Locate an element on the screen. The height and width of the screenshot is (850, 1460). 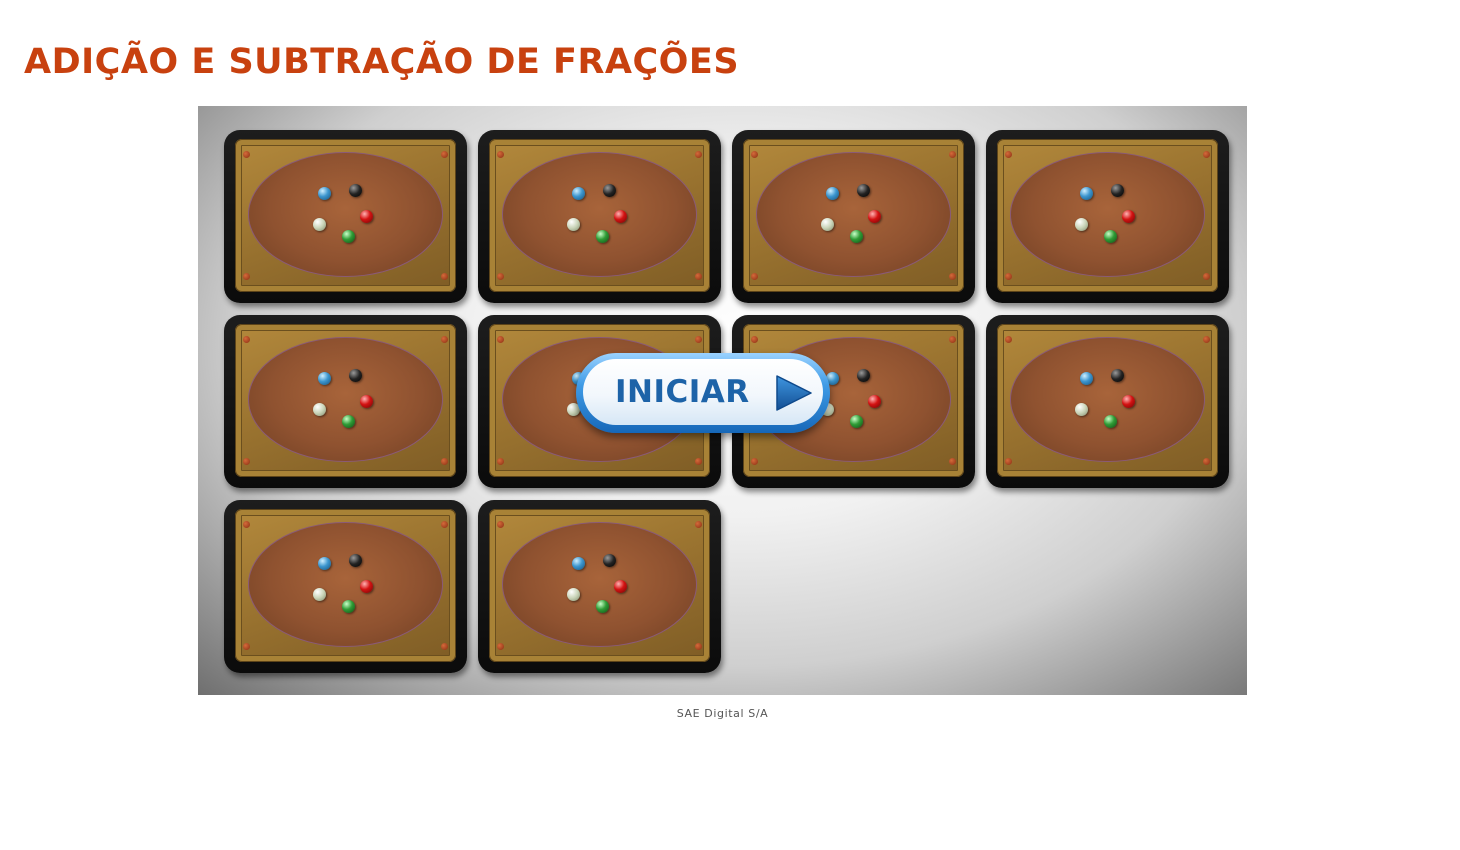
page-title: ADIÇÃO E SUBTRAÇÃO DE FRAÇÕES is located at coordinates (382, 62).